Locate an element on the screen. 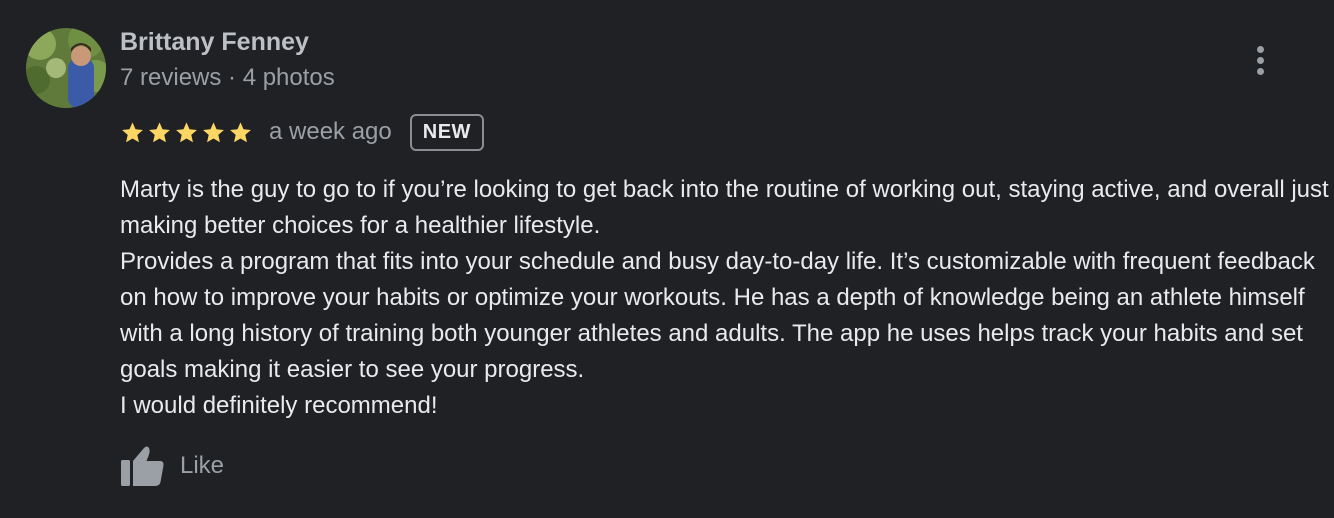 This screenshot has height=518, width=1334. star-rating is located at coordinates (186, 132).